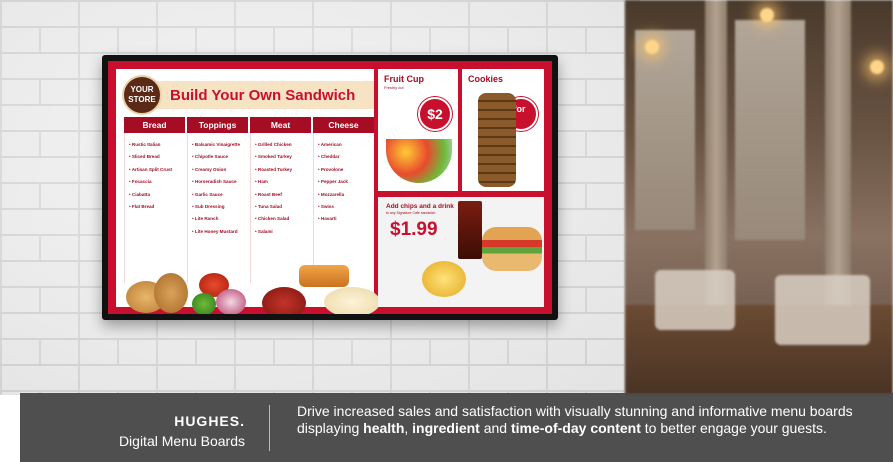  What do you see at coordinates (435, 114) in the screenshot?
I see `fruit-cup-price-badge: $2` at bounding box center [435, 114].